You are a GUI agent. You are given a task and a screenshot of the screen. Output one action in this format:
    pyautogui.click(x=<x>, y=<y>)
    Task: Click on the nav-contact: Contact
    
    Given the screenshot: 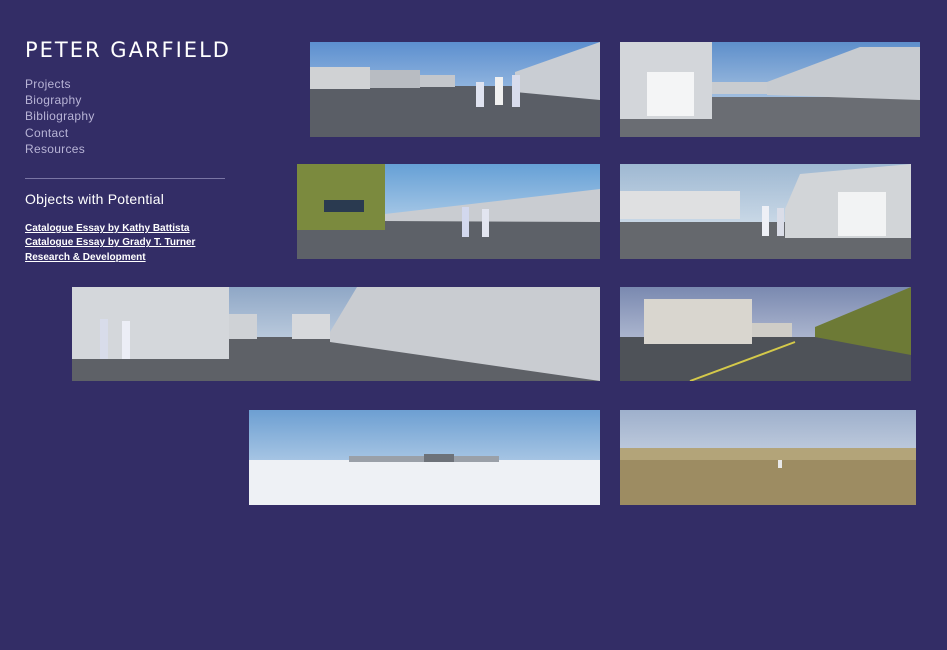 What is the action you would take?
    pyautogui.click(x=60, y=133)
    